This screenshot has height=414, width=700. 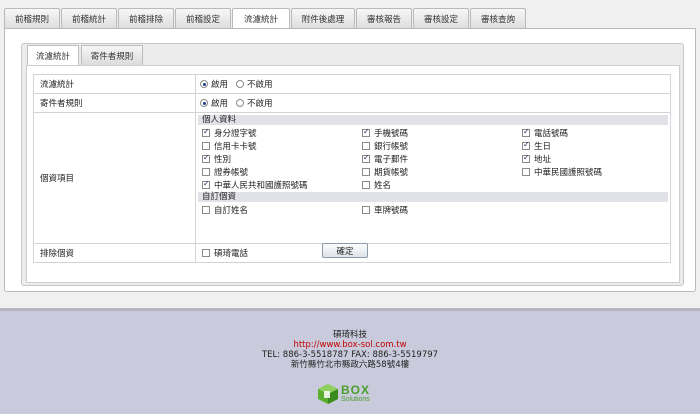 What do you see at coordinates (323, 18) in the screenshot?
I see `tab-attachment-post: 附件後處理` at bounding box center [323, 18].